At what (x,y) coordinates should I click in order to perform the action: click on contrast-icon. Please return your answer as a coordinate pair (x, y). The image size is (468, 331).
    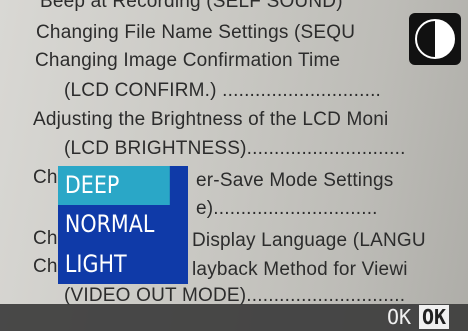
    Looking at the image, I should click on (435, 39).